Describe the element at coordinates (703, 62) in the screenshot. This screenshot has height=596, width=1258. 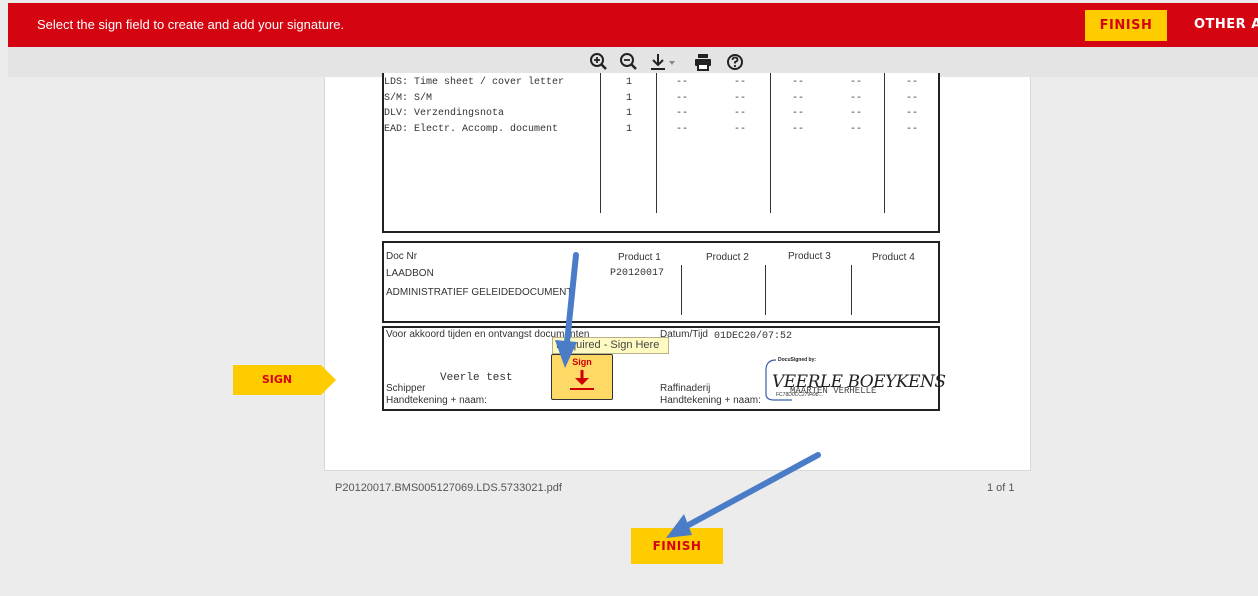
I see `print-icon` at that location.